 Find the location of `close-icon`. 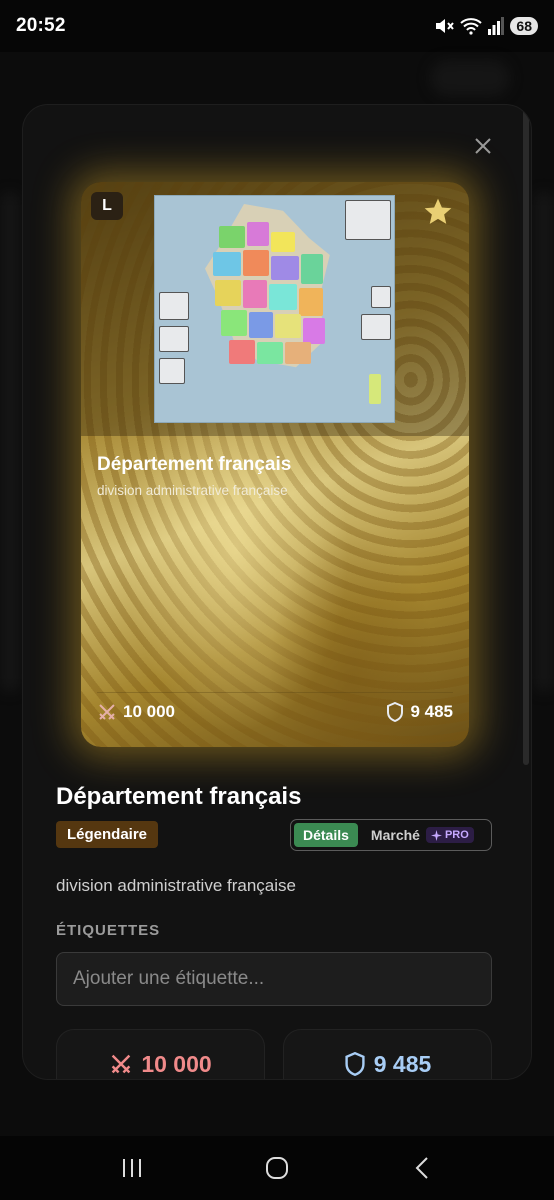

close-icon is located at coordinates (483, 146).